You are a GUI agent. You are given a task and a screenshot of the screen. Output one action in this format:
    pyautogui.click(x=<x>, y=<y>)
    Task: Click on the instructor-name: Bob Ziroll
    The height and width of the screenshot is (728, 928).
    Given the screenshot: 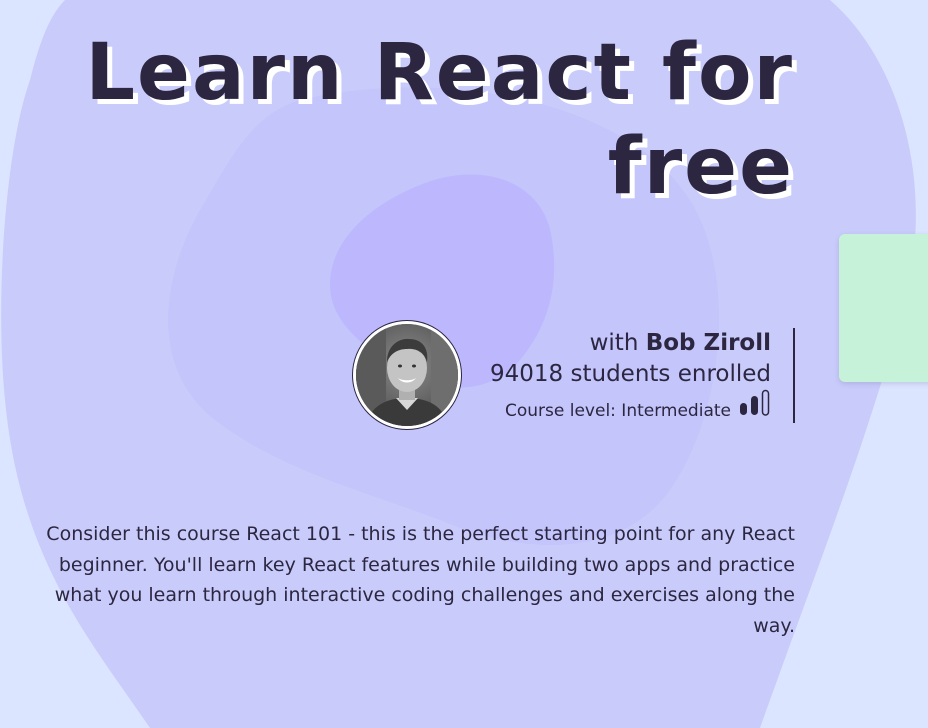 What is the action you would take?
    pyautogui.click(x=708, y=343)
    